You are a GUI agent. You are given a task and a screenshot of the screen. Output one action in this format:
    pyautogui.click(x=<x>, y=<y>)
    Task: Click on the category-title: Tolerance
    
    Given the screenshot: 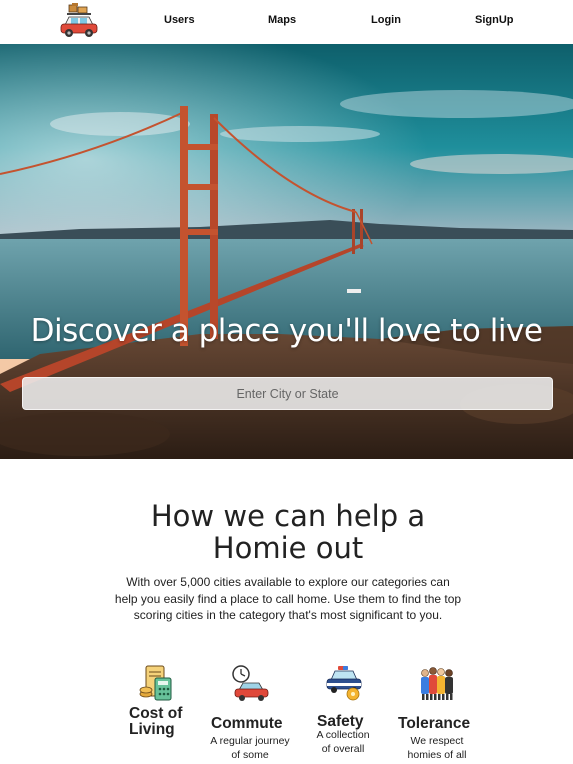 What is the action you would take?
    pyautogui.click(x=434, y=723)
    